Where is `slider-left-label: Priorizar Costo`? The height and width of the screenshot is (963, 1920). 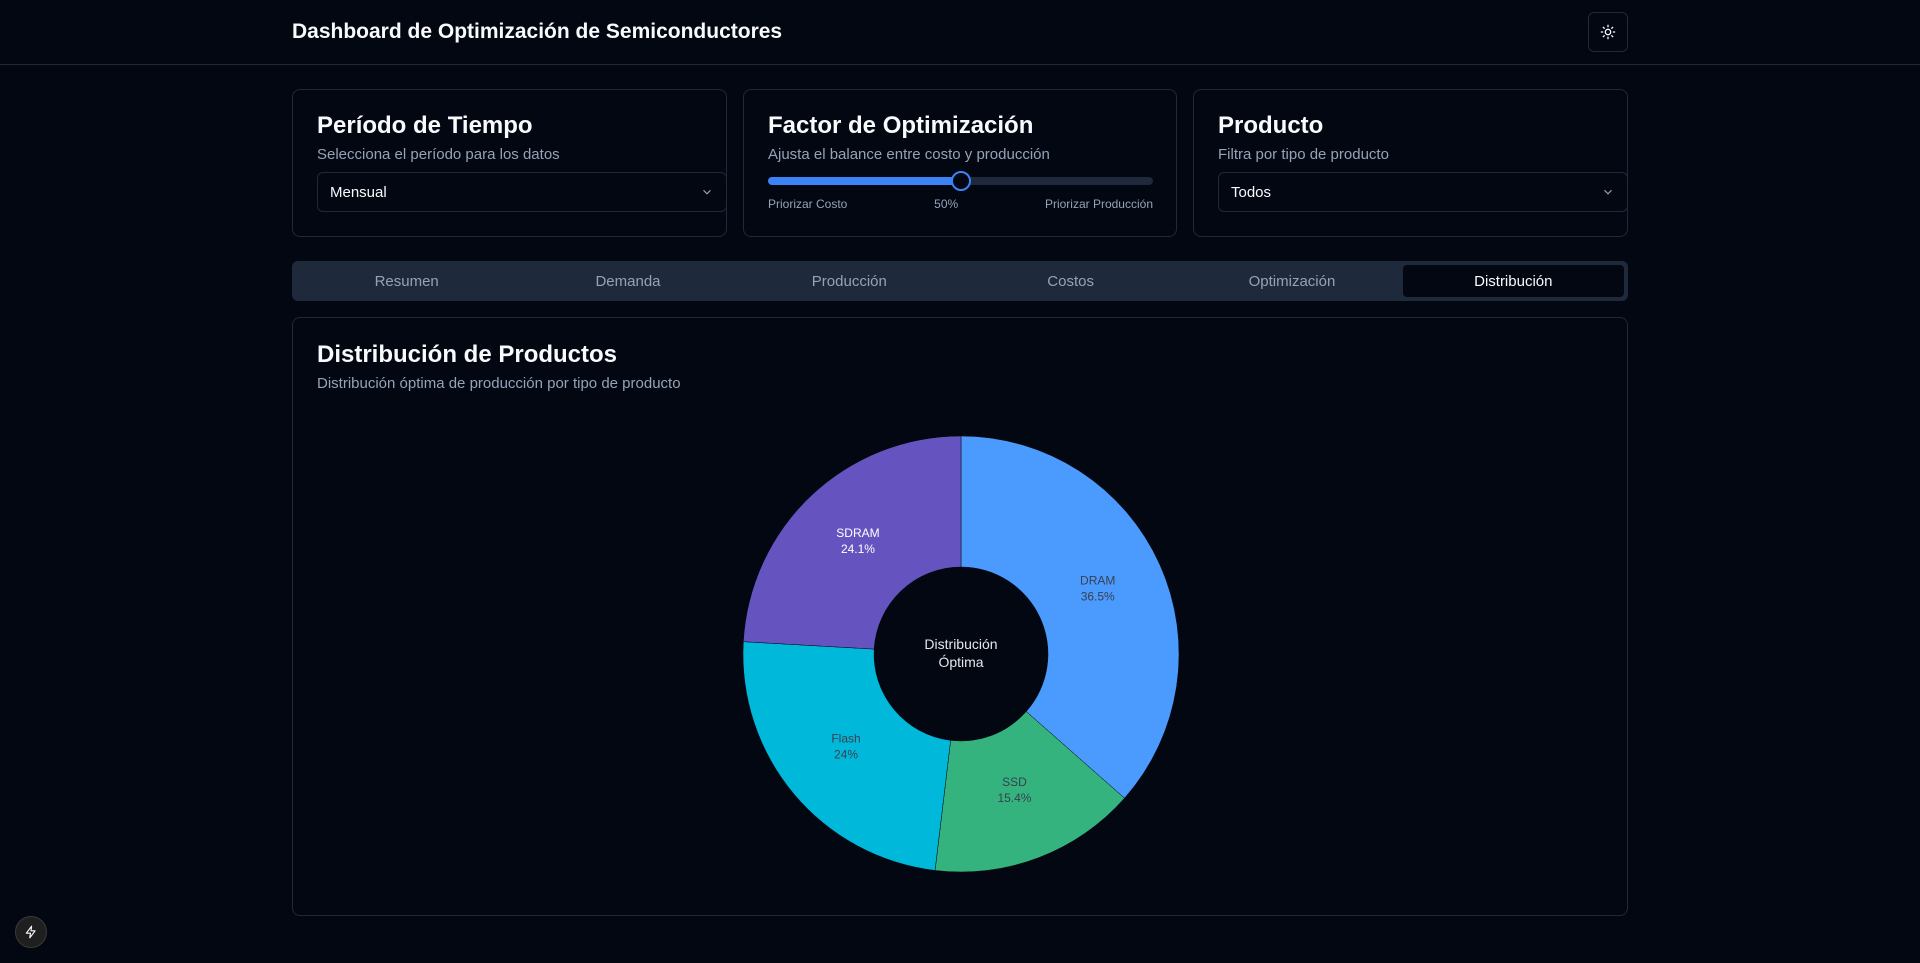 slider-left-label: Priorizar Costo is located at coordinates (808, 204).